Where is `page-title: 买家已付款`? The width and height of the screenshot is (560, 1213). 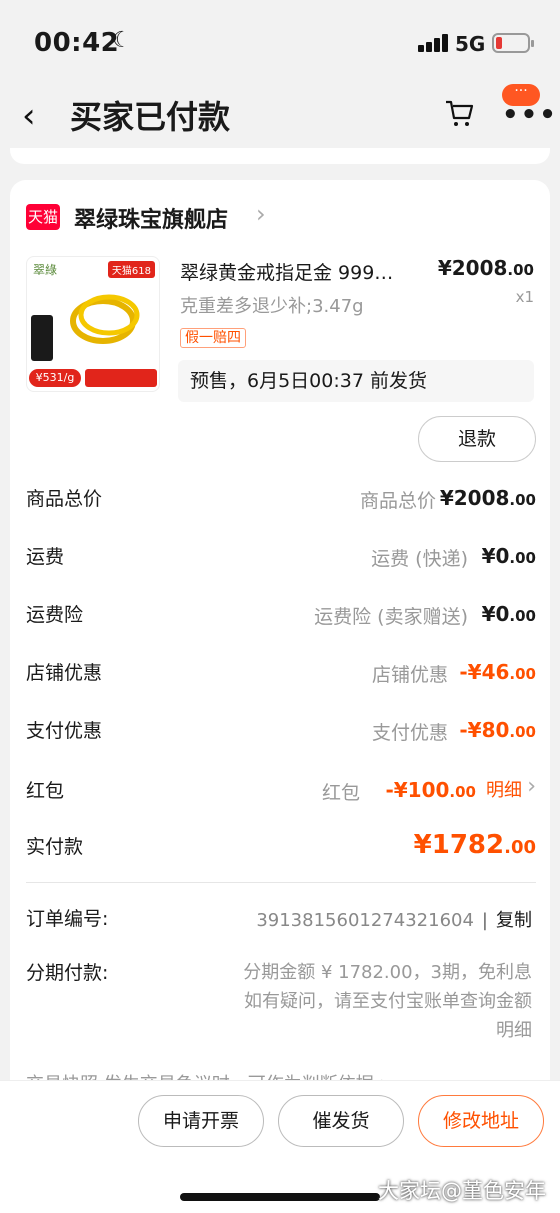
page-title: 买家已付款 is located at coordinates (150, 117).